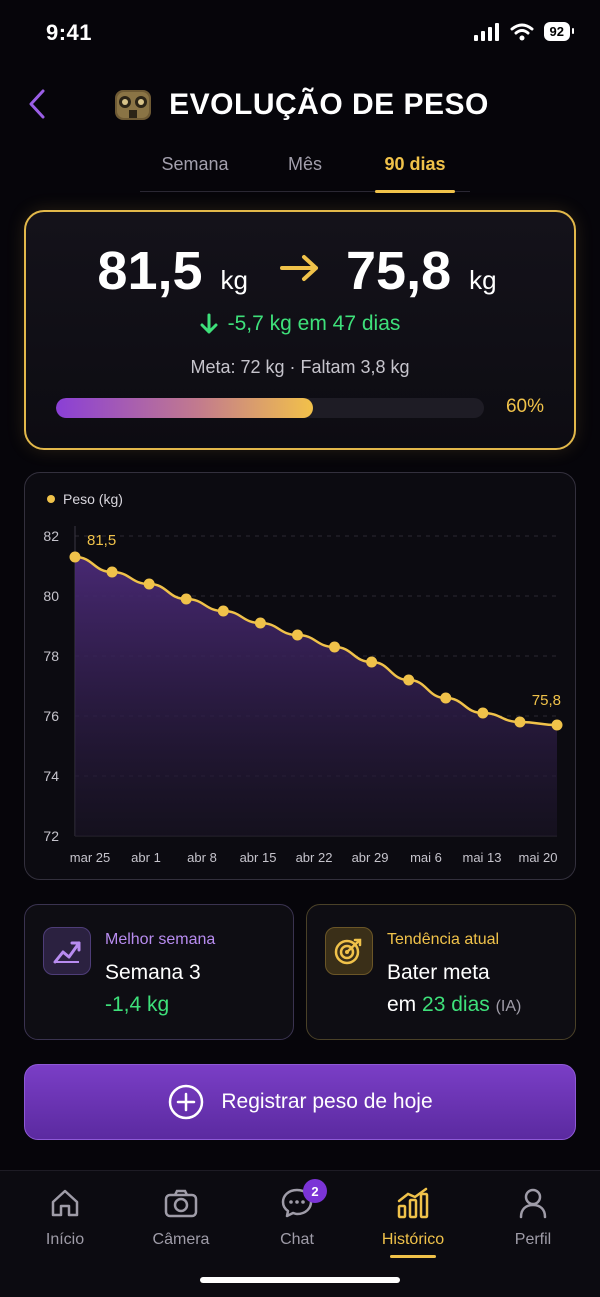  What do you see at coordinates (93, 499) in the screenshot?
I see `legend-label: Peso (kg)` at bounding box center [93, 499].